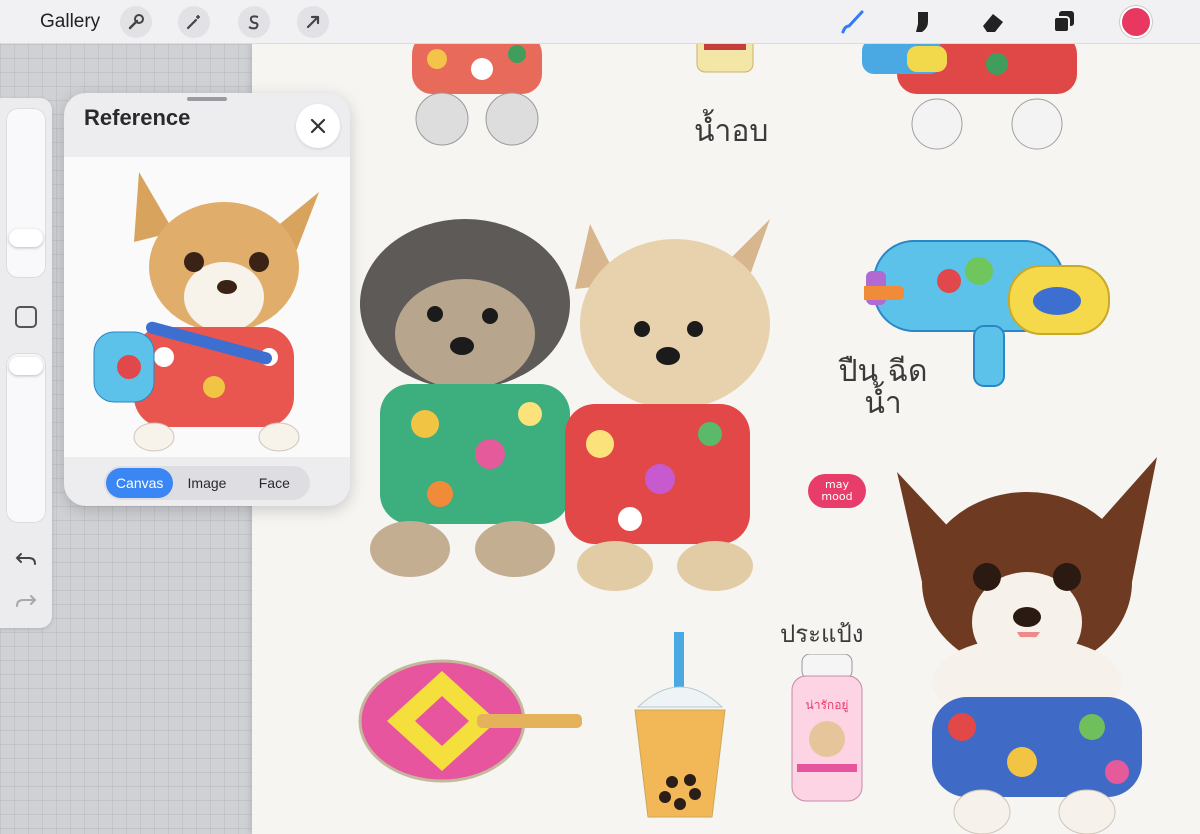 The image size is (1200, 834). What do you see at coordinates (1027, 645) in the screenshot?
I see `chihuahua-illustration` at bounding box center [1027, 645].